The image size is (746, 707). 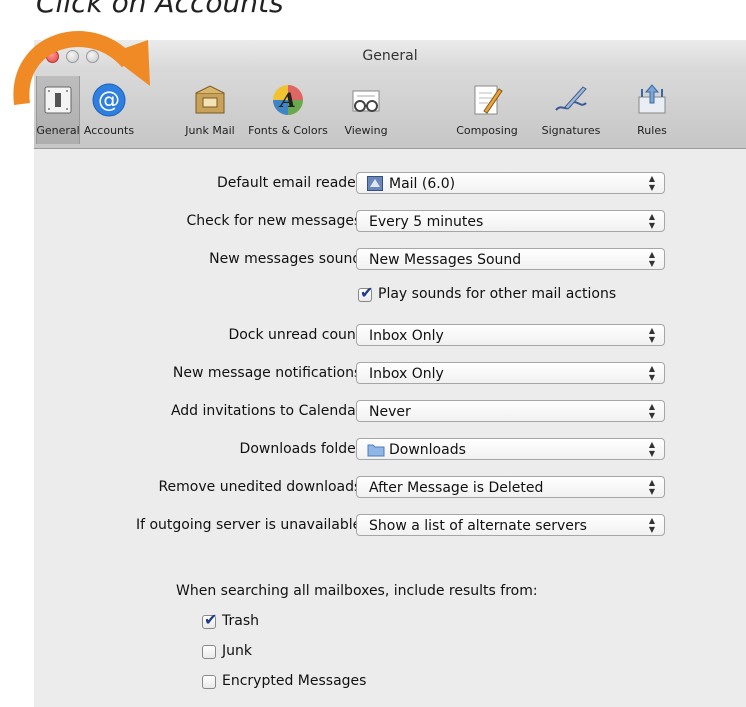 What do you see at coordinates (210, 100) in the screenshot?
I see `junk-mail-icon` at bounding box center [210, 100].